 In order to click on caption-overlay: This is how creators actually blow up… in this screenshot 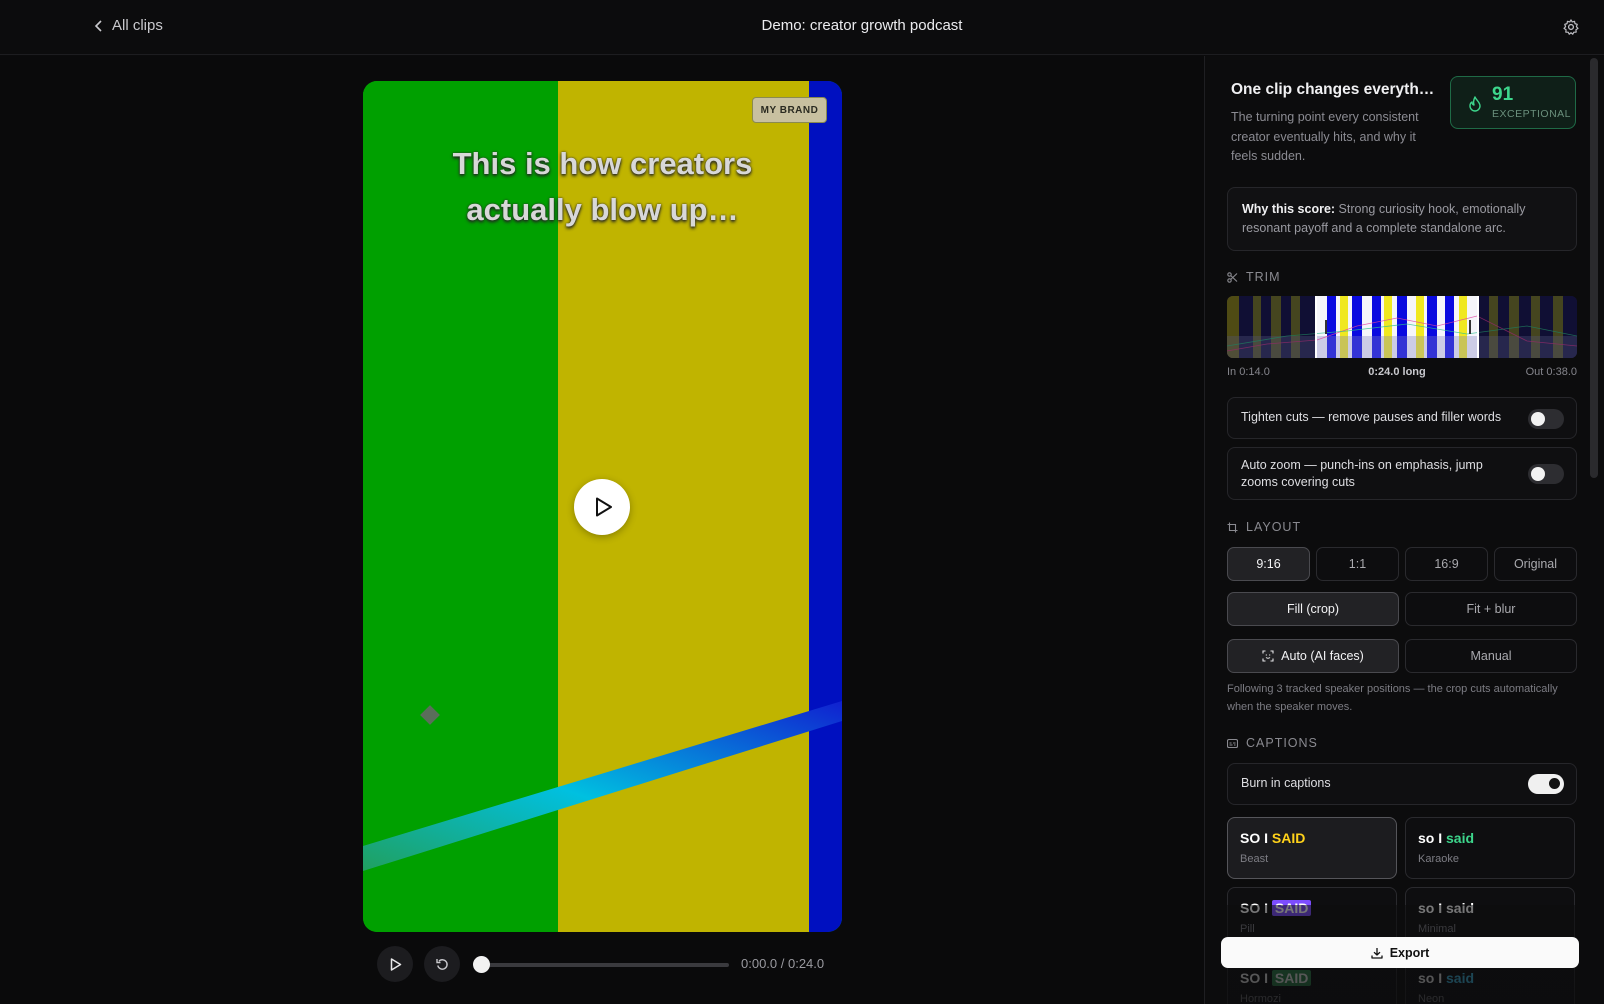, I will do `click(602, 187)`.